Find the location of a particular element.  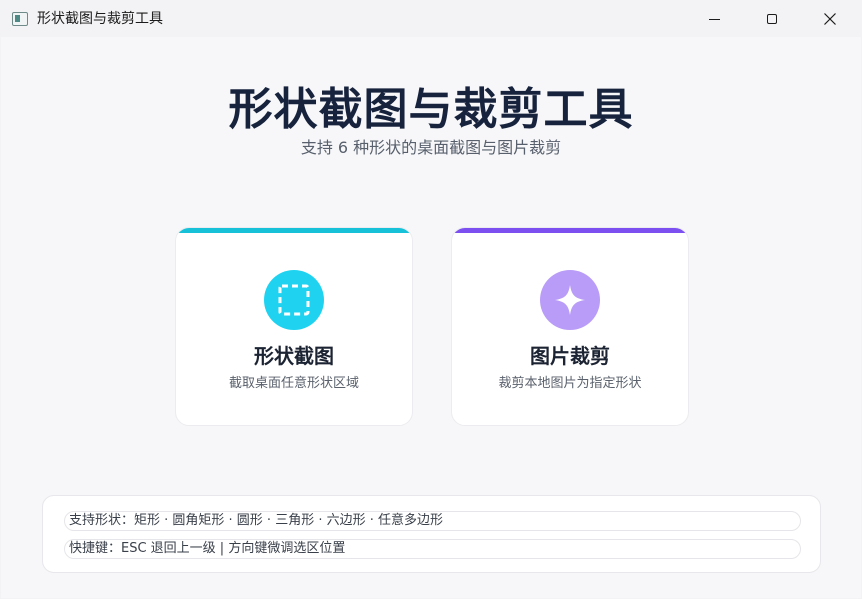

shape-screenshot-card: 形状截图 截取桌面任意形状区域 is located at coordinates (294, 326).